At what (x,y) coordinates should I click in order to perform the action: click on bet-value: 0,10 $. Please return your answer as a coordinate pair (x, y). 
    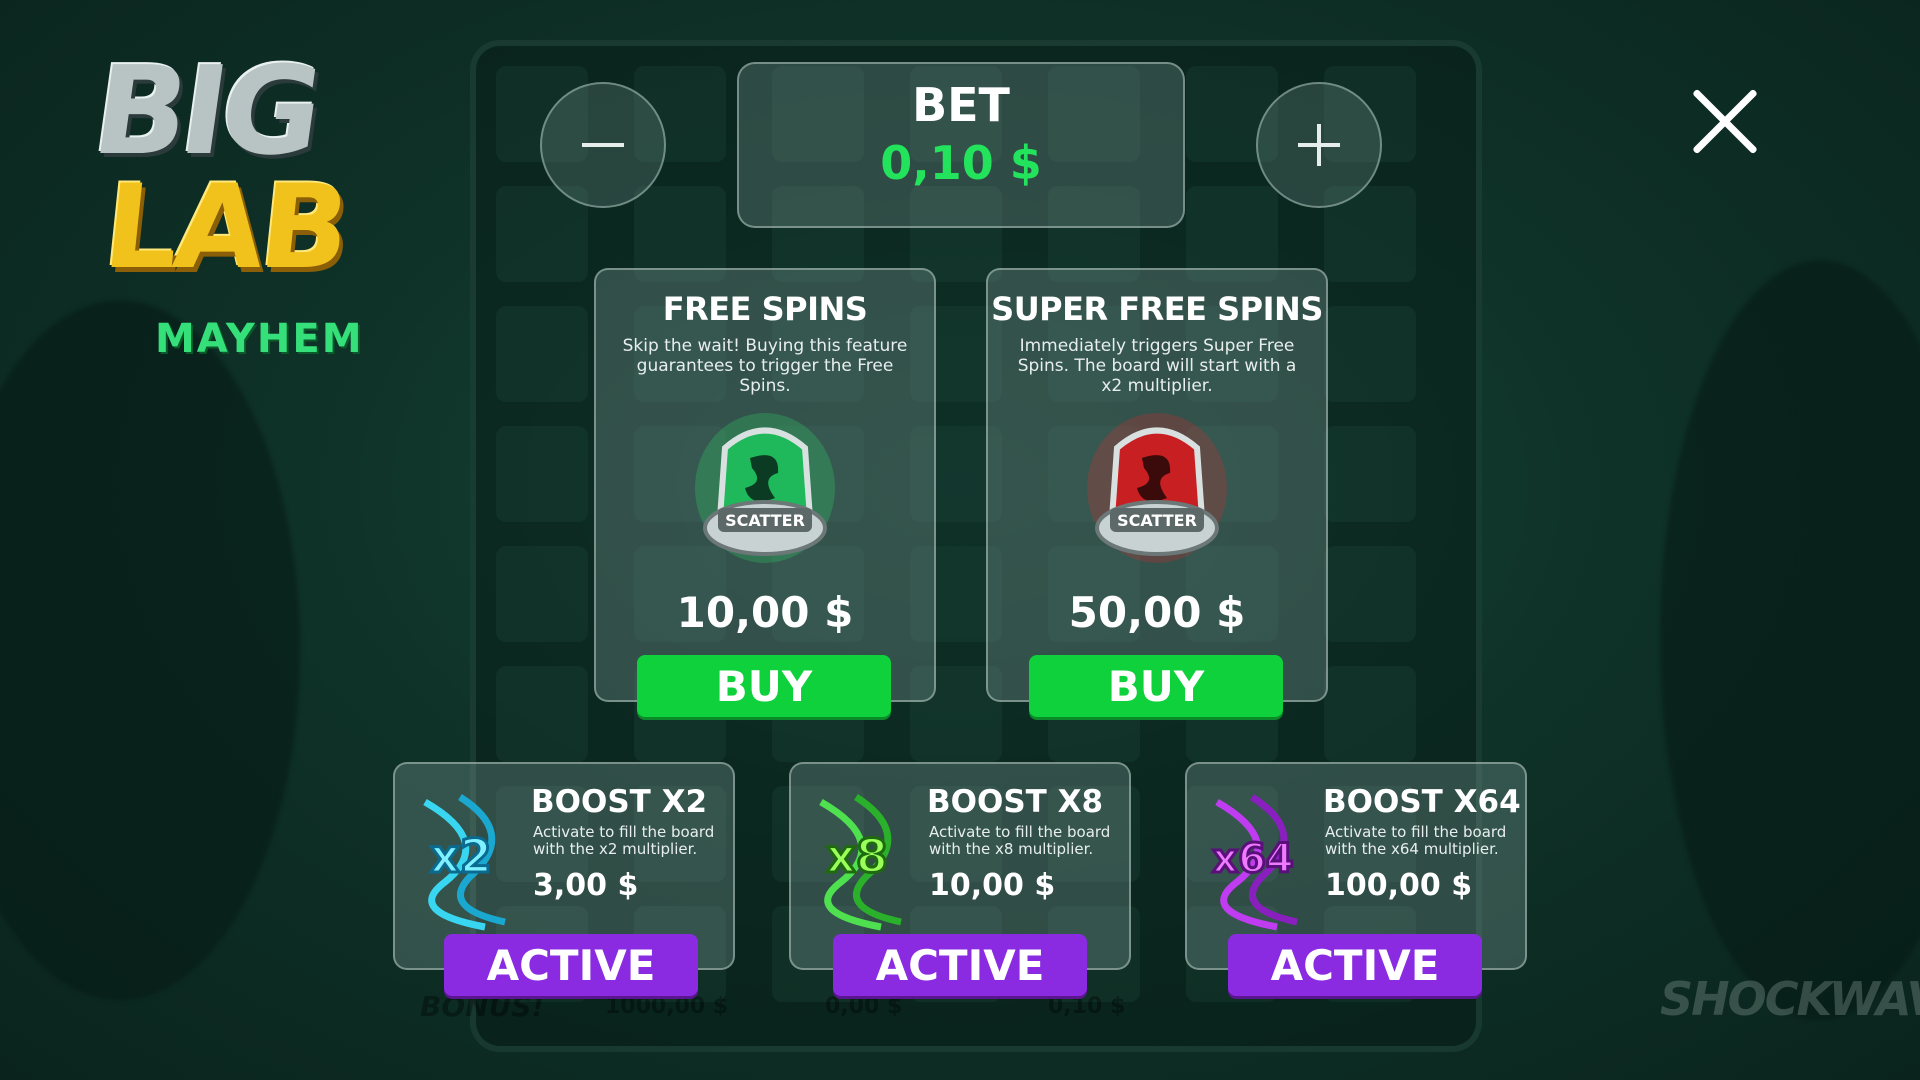
    Looking at the image, I should click on (961, 163).